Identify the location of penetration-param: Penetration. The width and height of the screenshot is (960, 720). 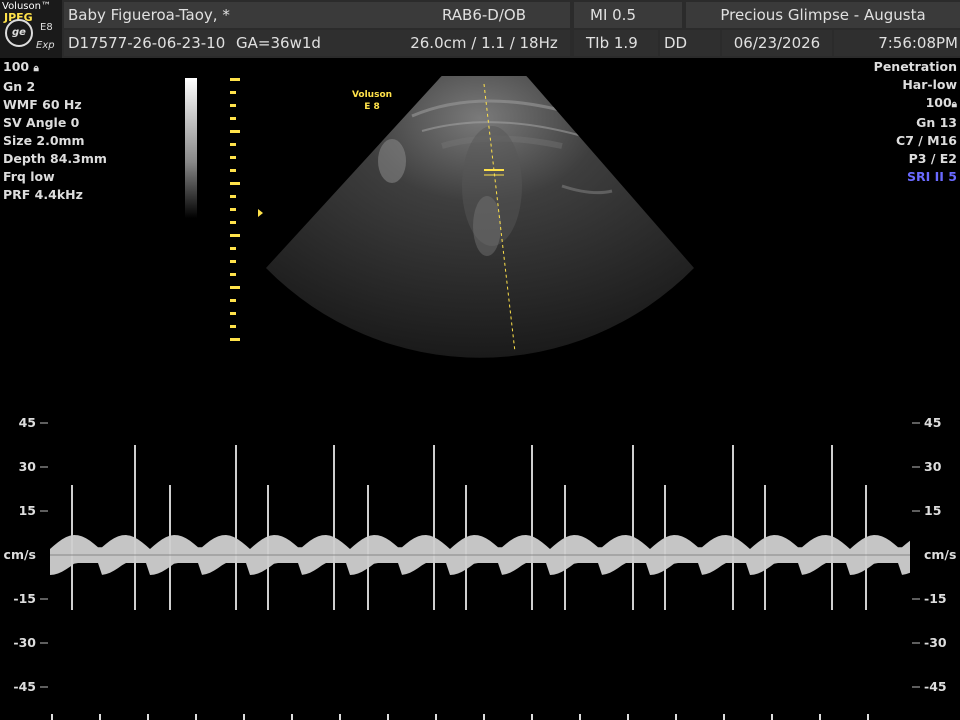
(915, 66).